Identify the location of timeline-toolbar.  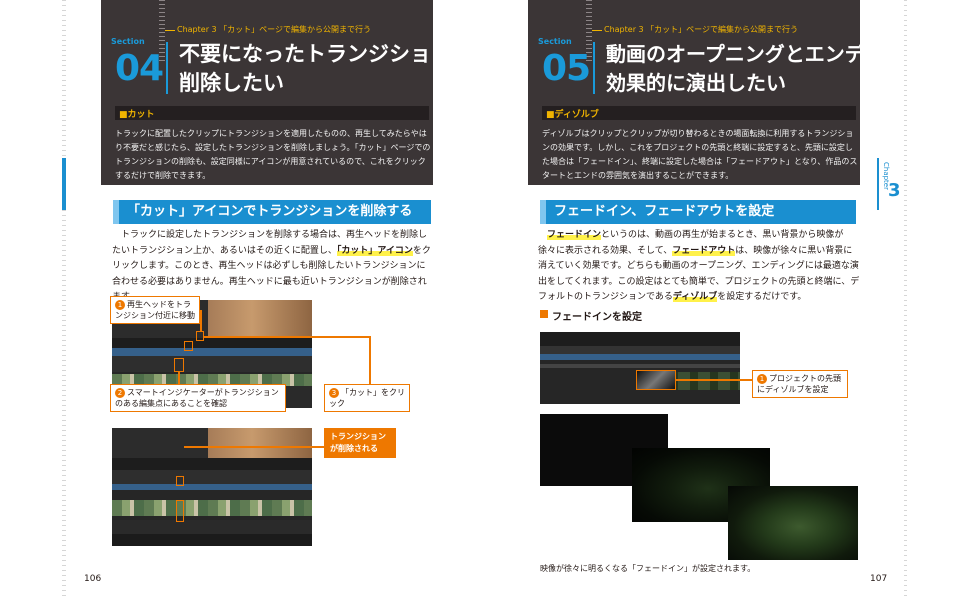
(212, 343).